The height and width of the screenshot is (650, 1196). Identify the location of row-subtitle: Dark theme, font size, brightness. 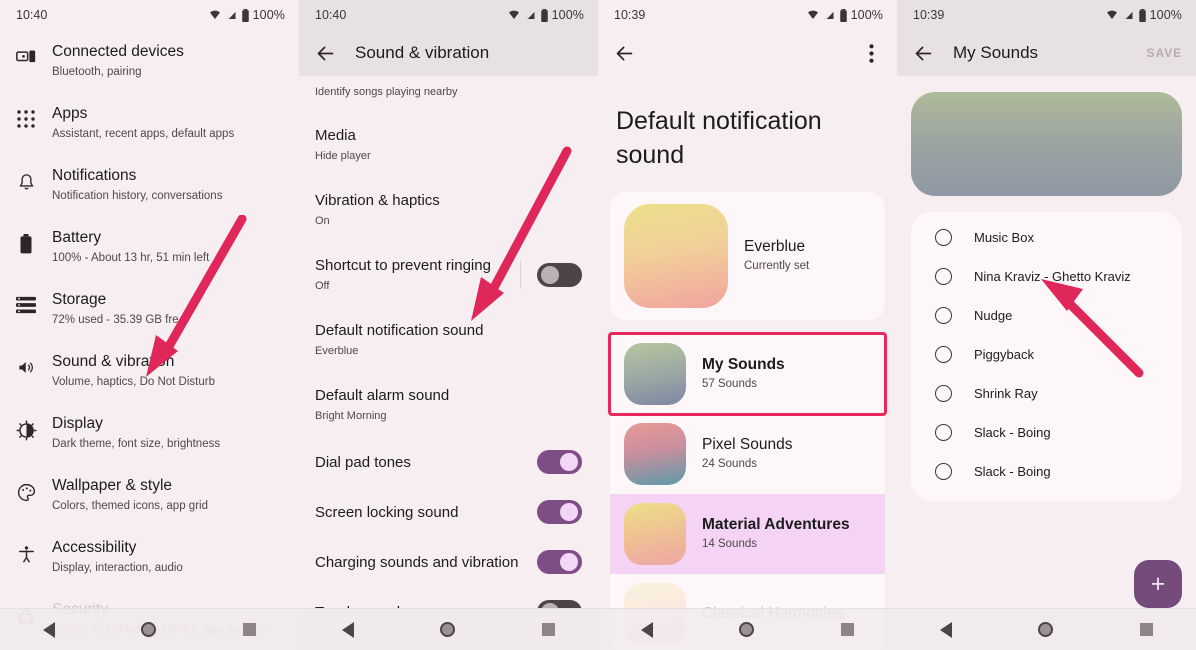
(136, 444).